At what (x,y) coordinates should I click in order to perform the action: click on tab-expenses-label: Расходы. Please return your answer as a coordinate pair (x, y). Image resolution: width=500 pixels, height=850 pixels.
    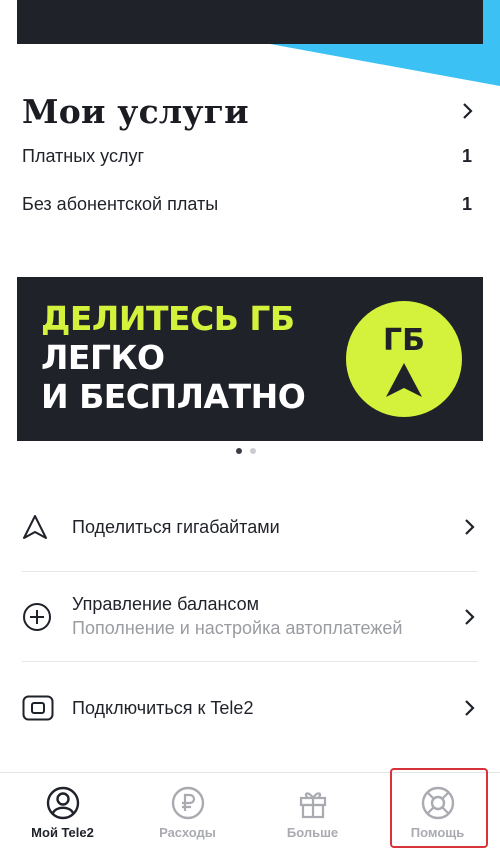
    Looking at the image, I should click on (187, 832).